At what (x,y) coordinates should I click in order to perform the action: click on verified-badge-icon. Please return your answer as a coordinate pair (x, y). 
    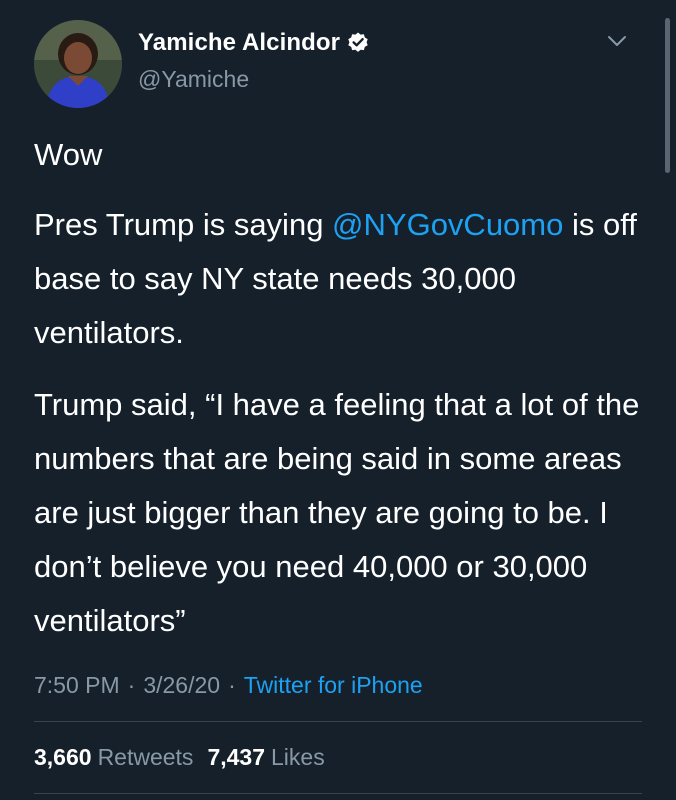
    Looking at the image, I should click on (358, 43).